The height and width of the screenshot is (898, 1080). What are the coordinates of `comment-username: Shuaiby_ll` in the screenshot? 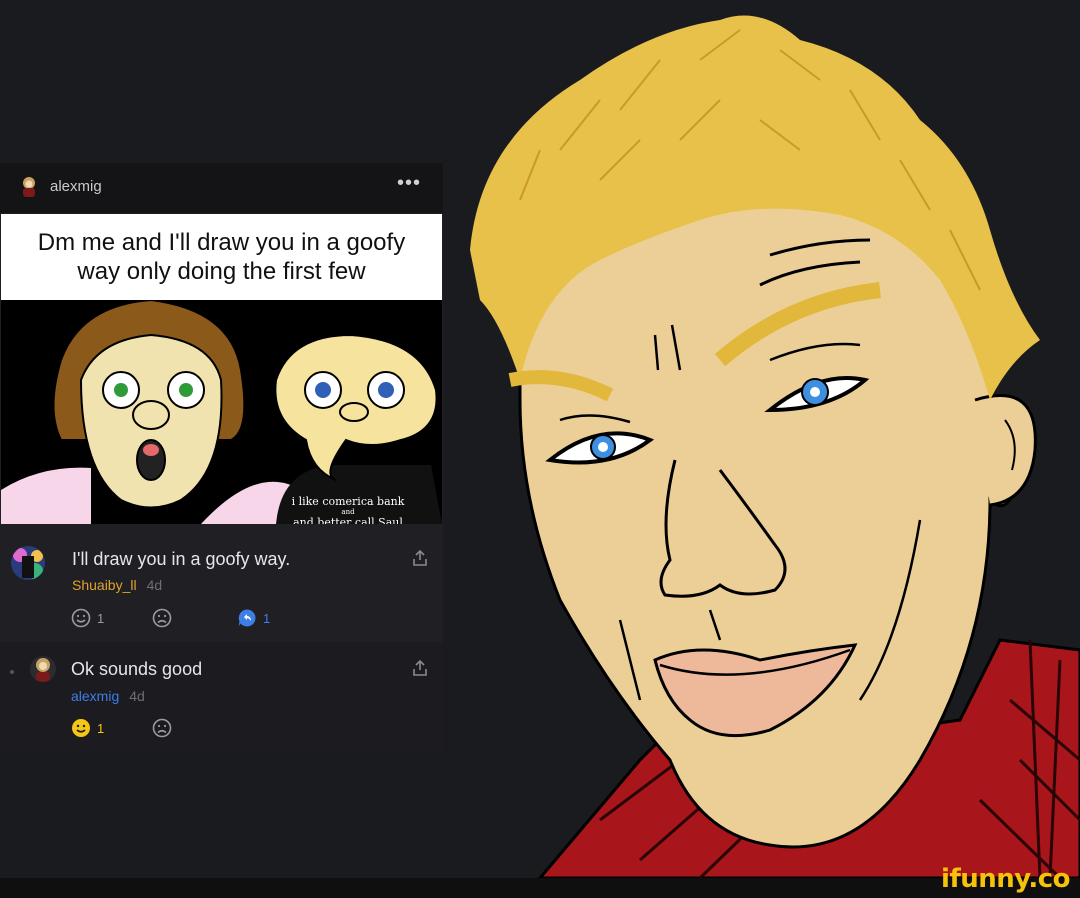 It's located at (104, 585).